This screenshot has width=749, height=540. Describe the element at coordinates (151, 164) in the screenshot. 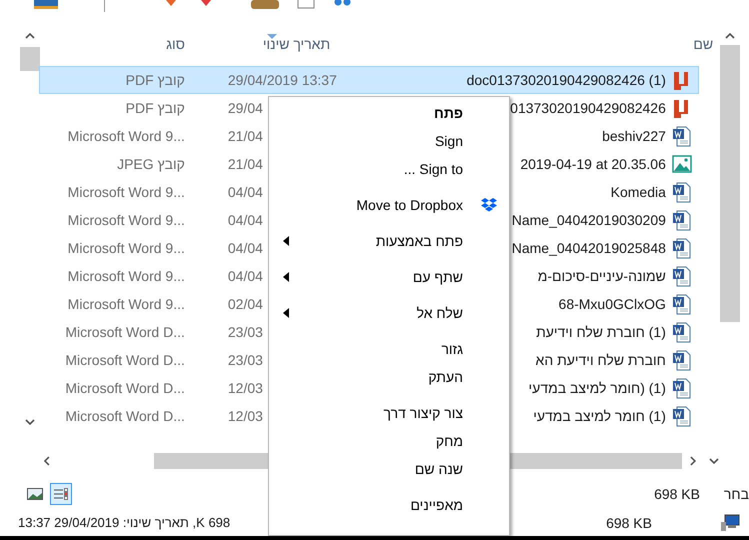

I see `table-cell: קובץ JPEG` at that location.